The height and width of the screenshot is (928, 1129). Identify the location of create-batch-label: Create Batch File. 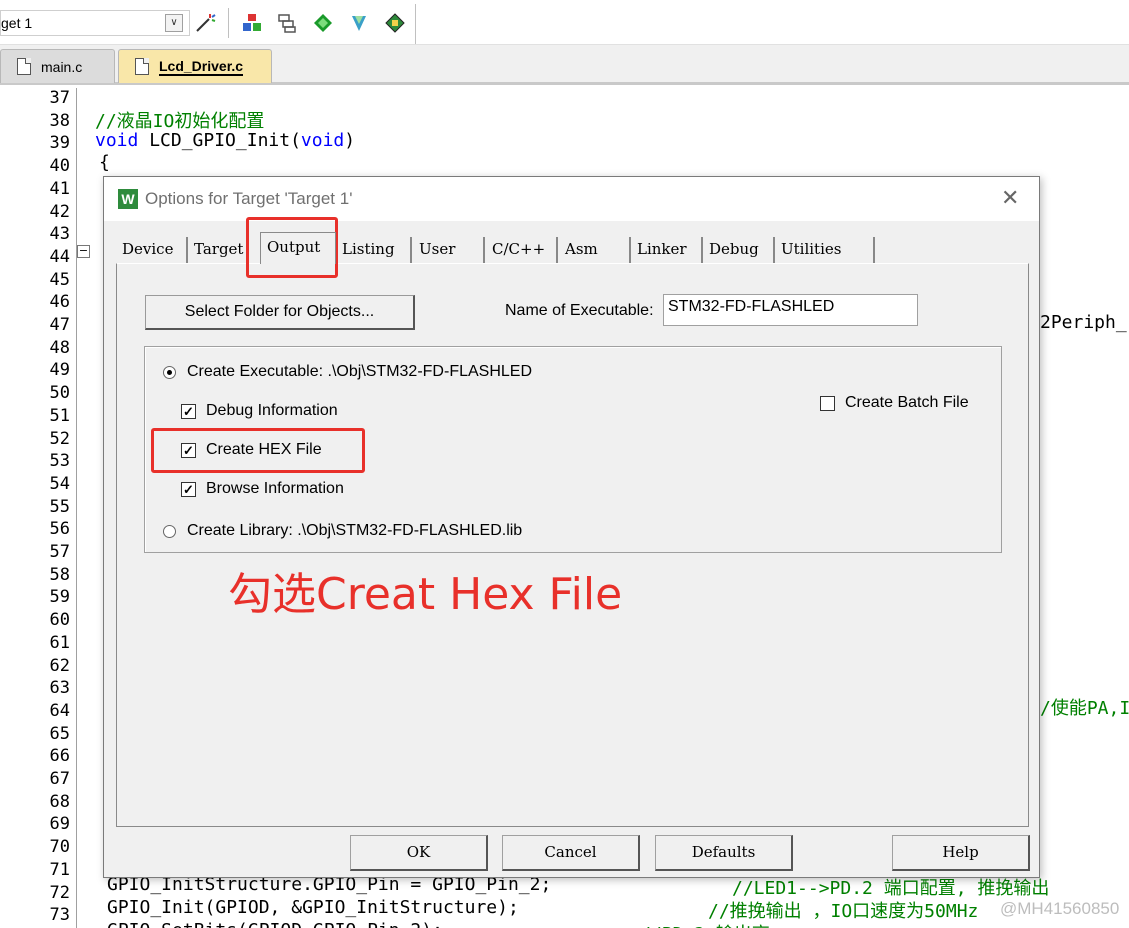
(907, 402).